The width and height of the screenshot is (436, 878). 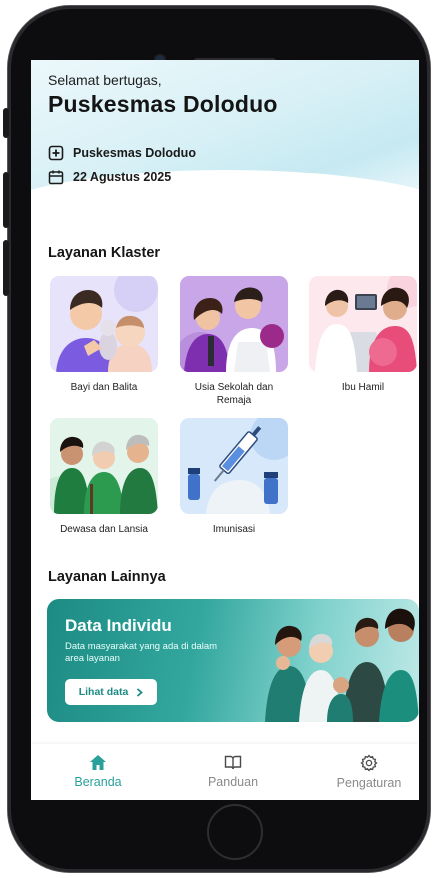 I want to click on chevron-right-icon, so click(x=140, y=692).